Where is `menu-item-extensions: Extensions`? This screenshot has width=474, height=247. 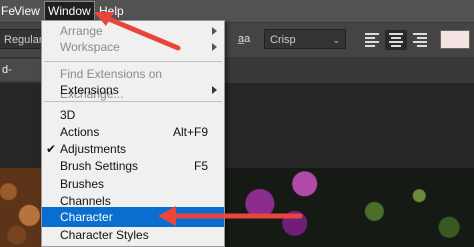 menu-item-extensions: Extensions is located at coordinates (133, 90).